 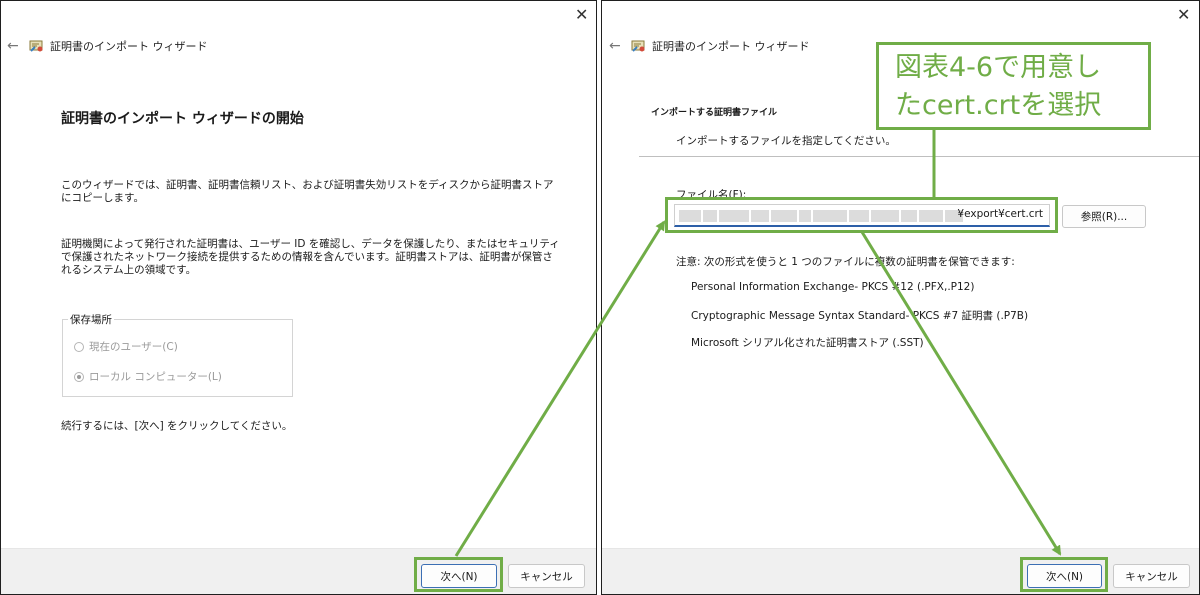 What do you see at coordinates (786, 141) in the screenshot?
I see `section-description: インポートするファイルを指定してください。` at bounding box center [786, 141].